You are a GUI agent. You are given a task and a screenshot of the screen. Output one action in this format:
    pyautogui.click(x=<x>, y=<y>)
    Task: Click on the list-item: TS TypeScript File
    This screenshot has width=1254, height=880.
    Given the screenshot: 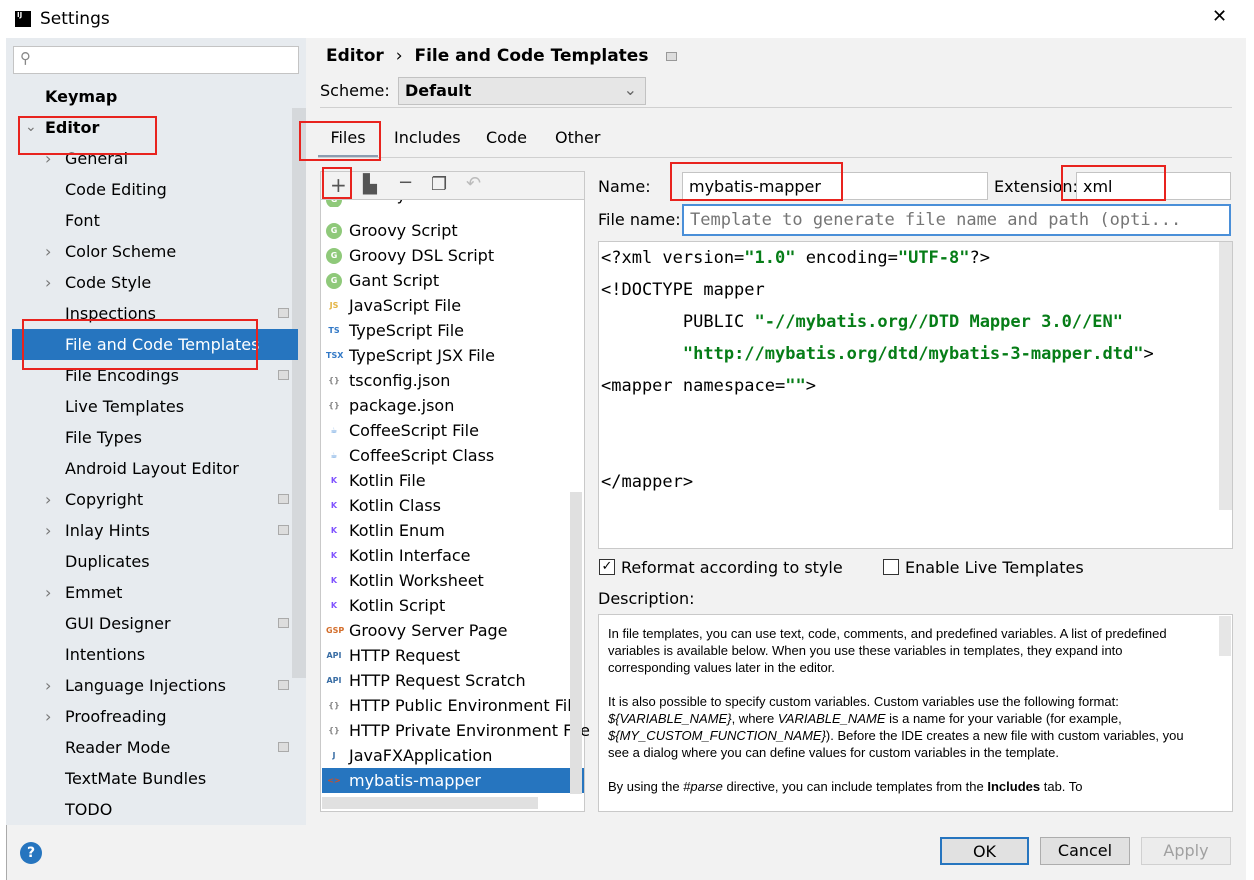 What is the action you would take?
    pyautogui.click(x=453, y=330)
    